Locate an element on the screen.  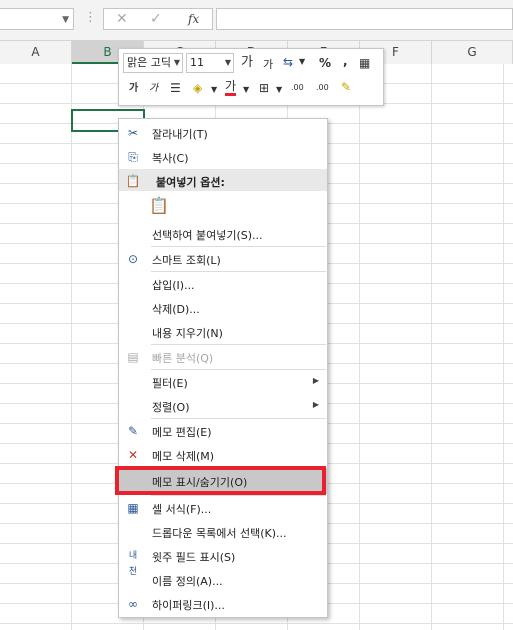
menu-item-copy: ⎘ 복사(C) is located at coordinates (223, 157).